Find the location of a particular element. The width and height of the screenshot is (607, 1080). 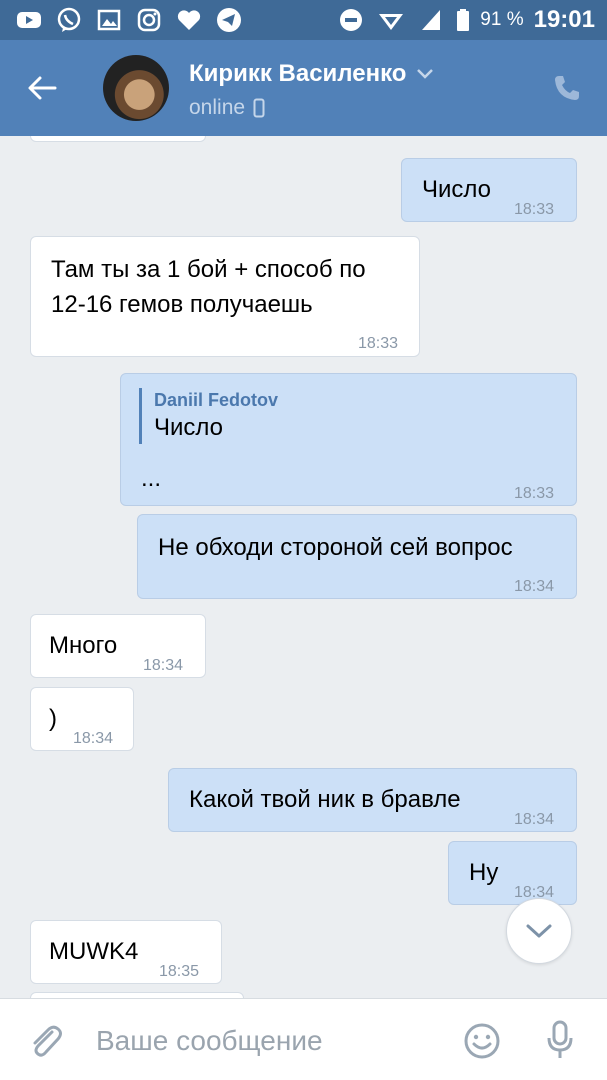

status-bar: 91 % 19:01 is located at coordinates (303, 20).